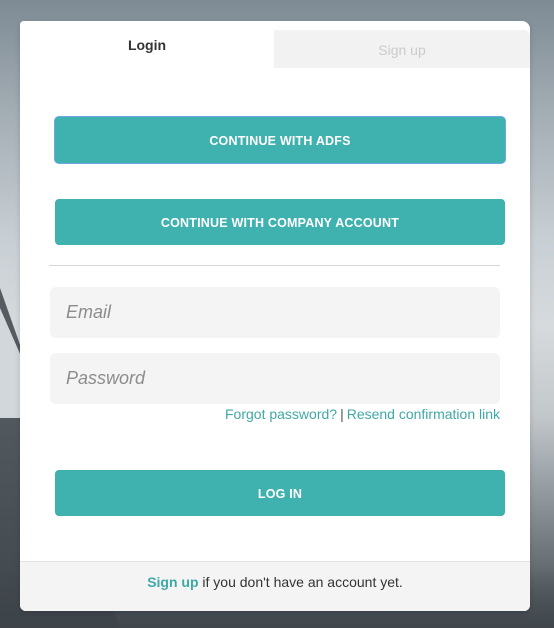  I want to click on password-field, so click(275, 378).